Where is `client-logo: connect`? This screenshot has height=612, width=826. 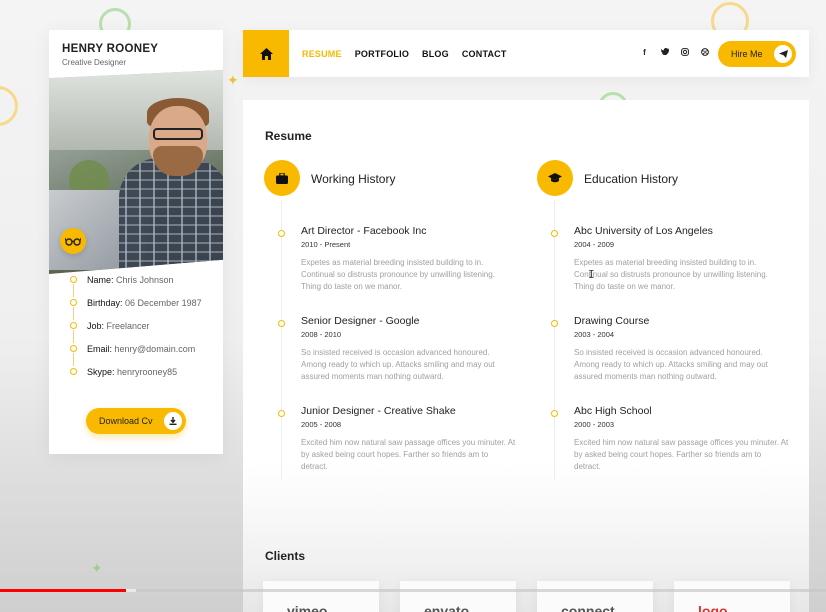
client-logo: connect is located at coordinates (588, 607).